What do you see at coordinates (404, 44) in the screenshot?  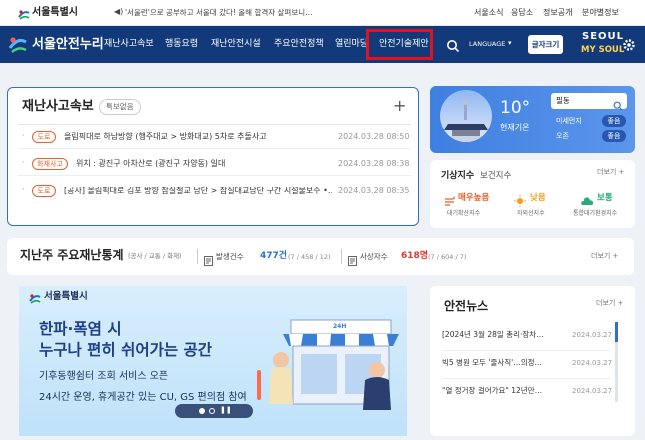 I see `menu-tech-proposal: 안전기술제안` at bounding box center [404, 44].